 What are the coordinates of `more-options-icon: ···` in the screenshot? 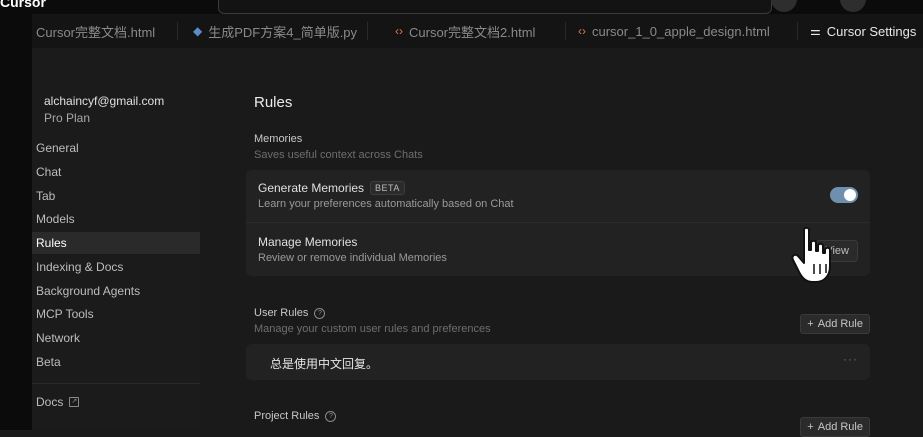 It's located at (850, 359).